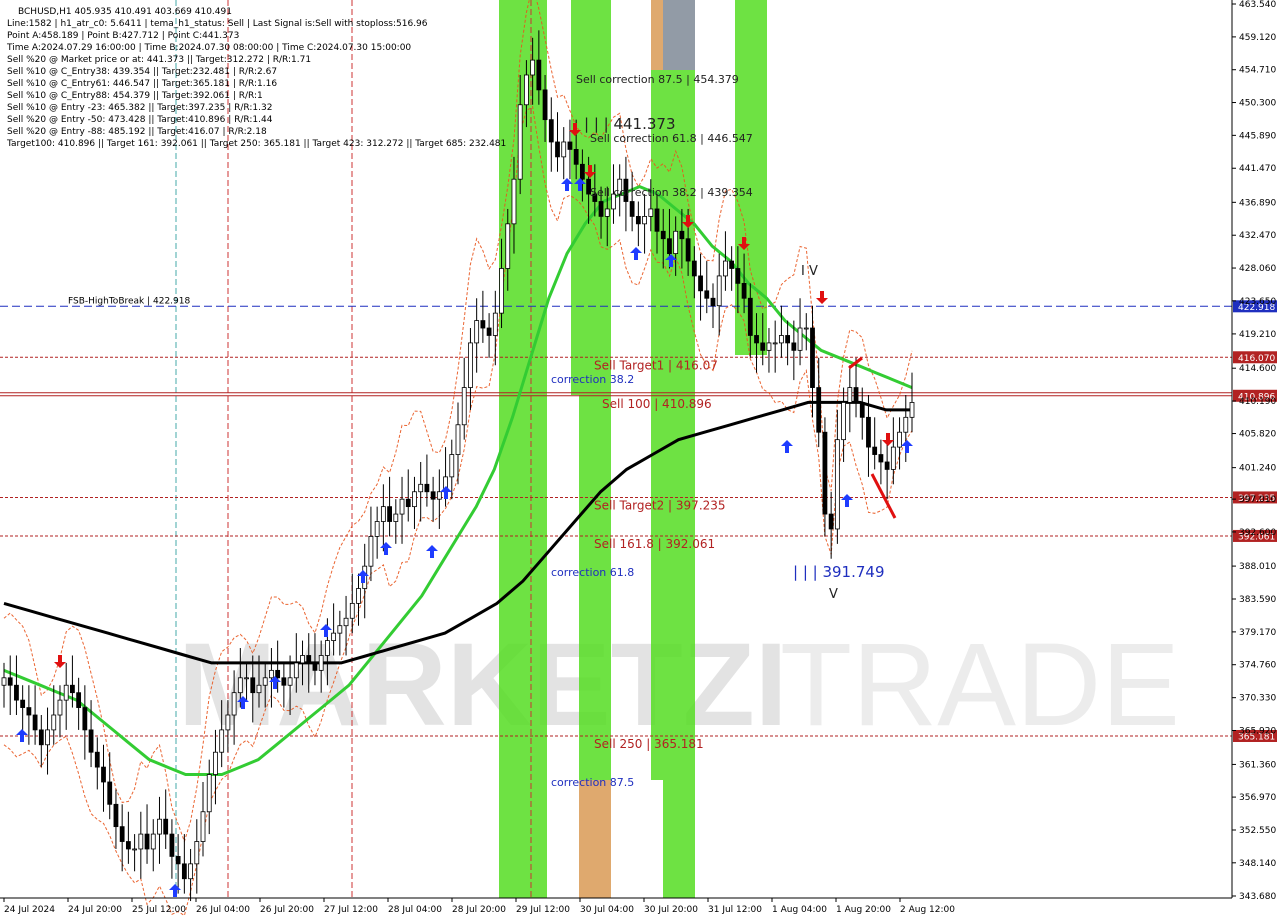 Image resolution: width=1280 pixels, height=920 pixels. What do you see at coordinates (630, 124) in the screenshot?
I see `annotation-label: | | | 441.373` at bounding box center [630, 124].